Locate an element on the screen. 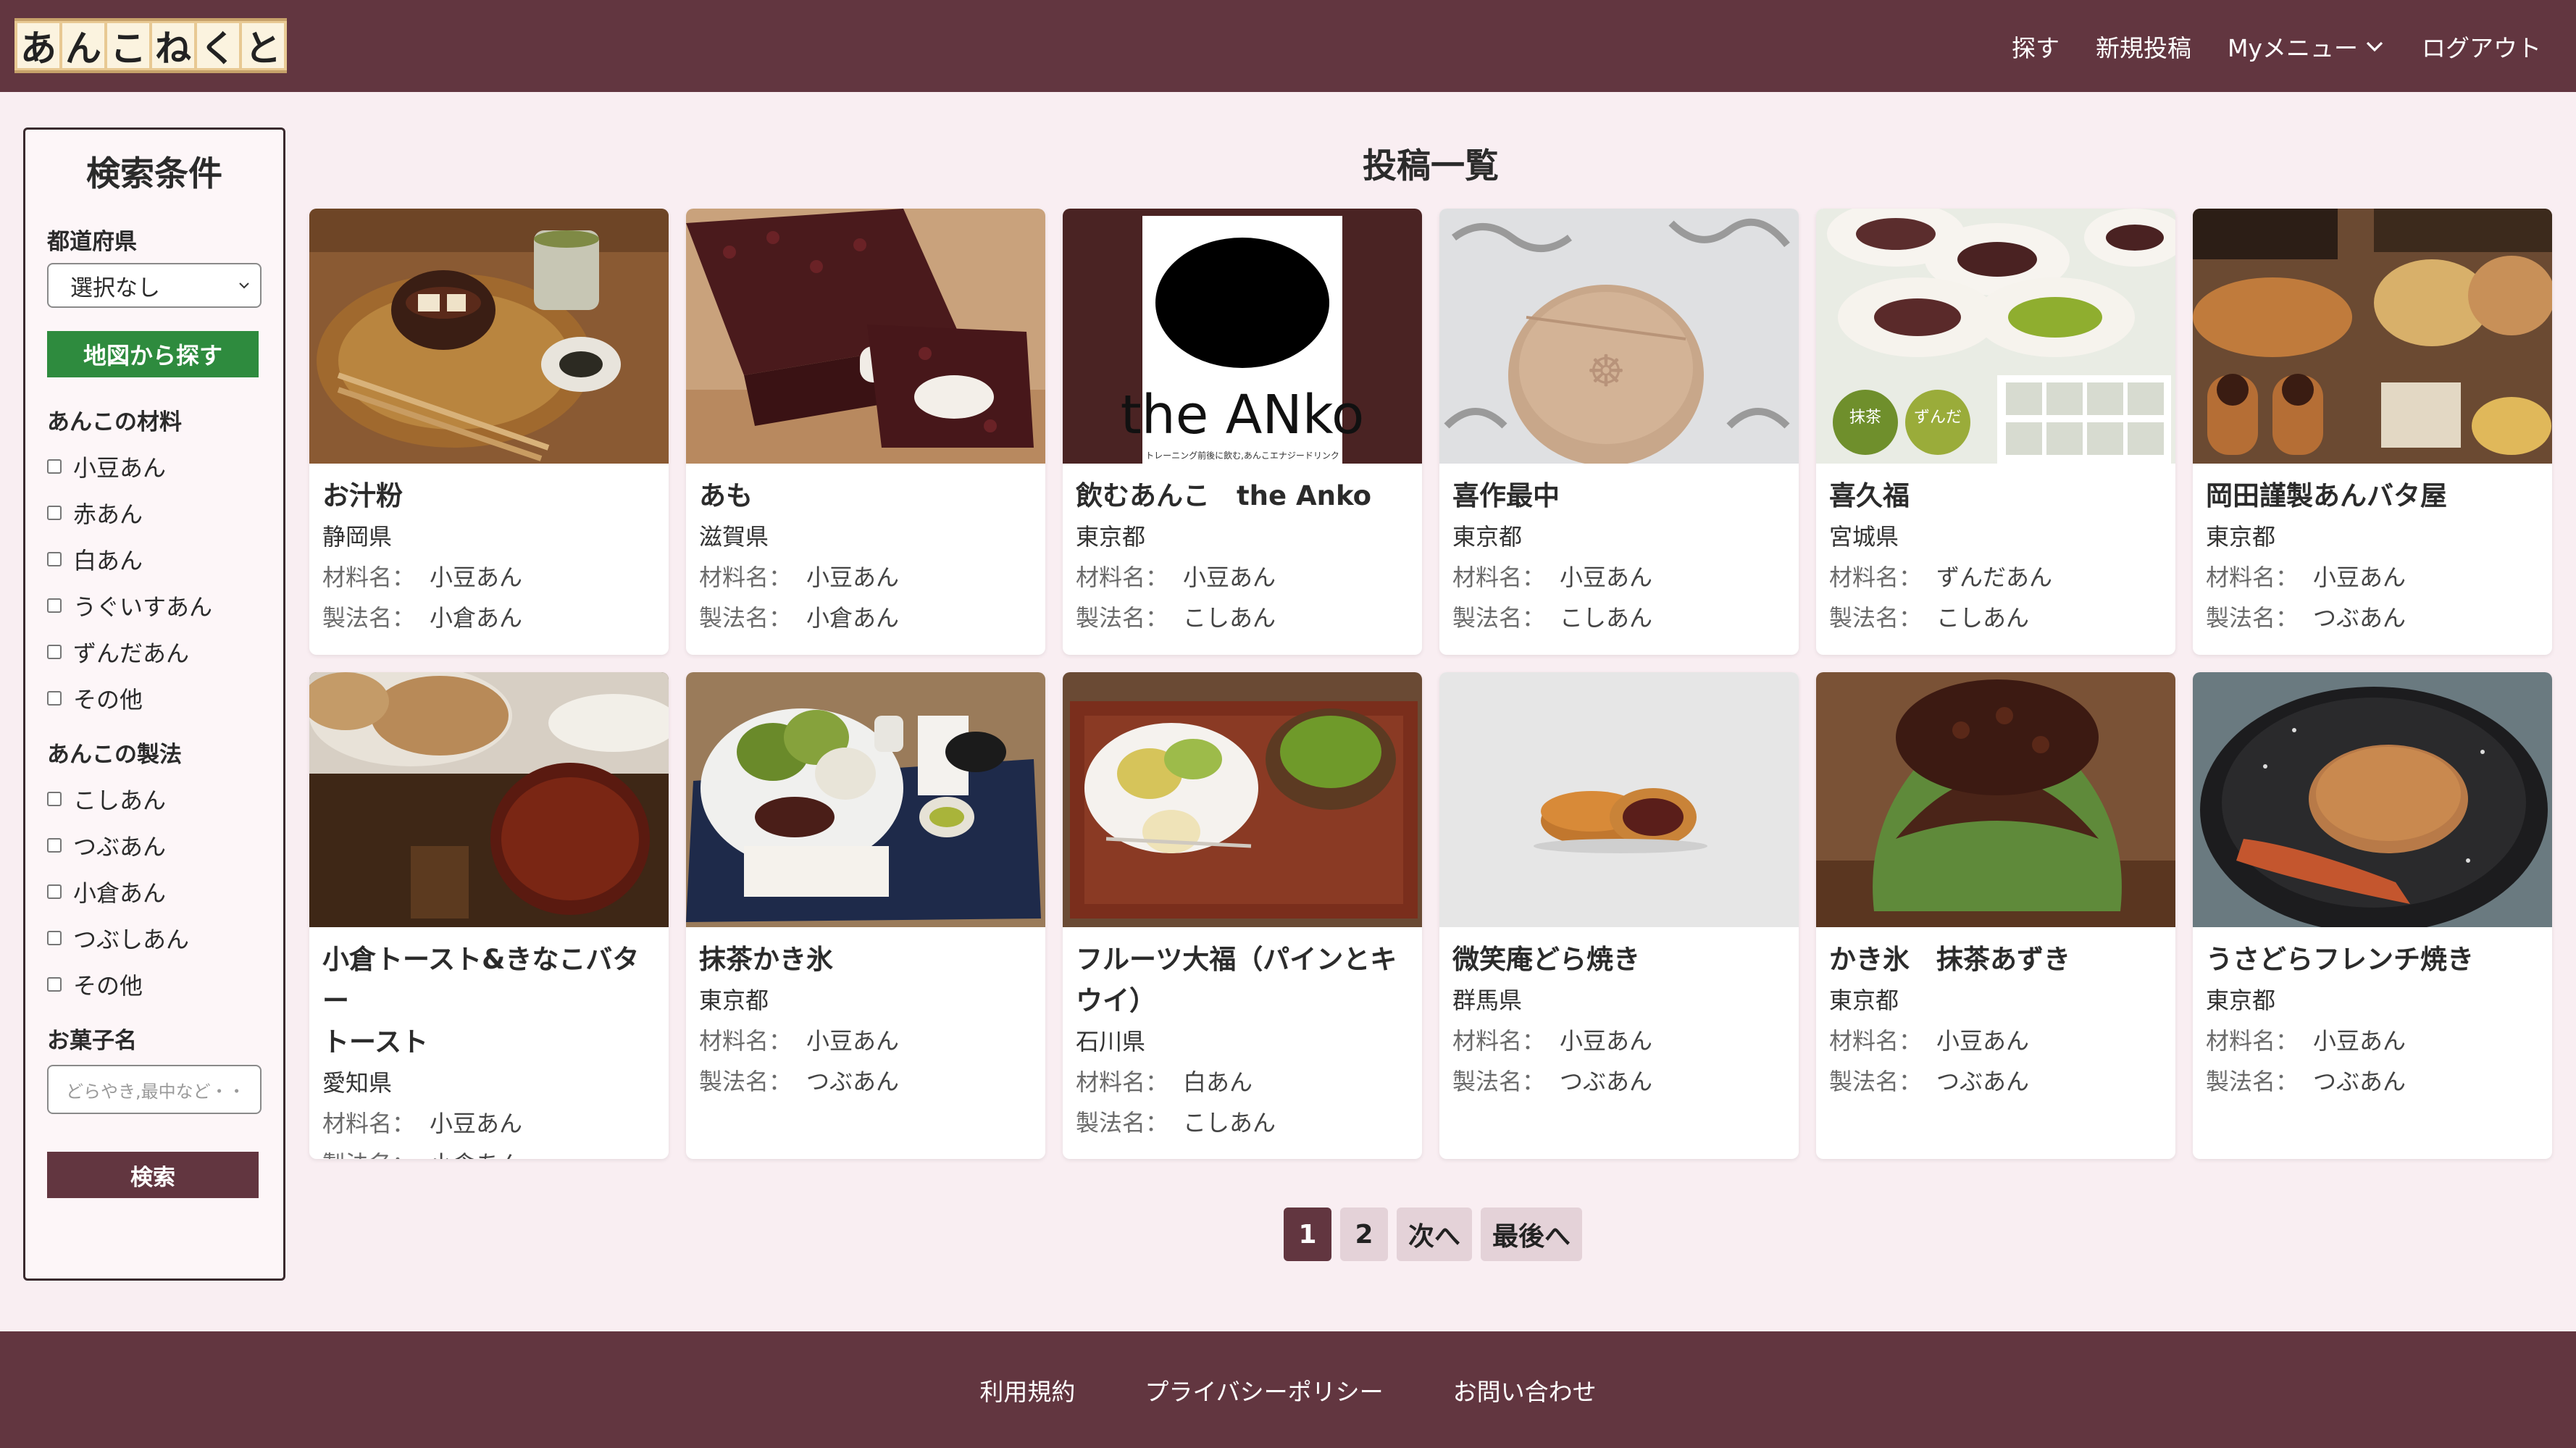 The width and height of the screenshot is (2576, 1448). post-card: うさどらフレンチ焼き 東京都 材料名： 小豆あん 製法名： つぶあん is located at coordinates (2372, 915).